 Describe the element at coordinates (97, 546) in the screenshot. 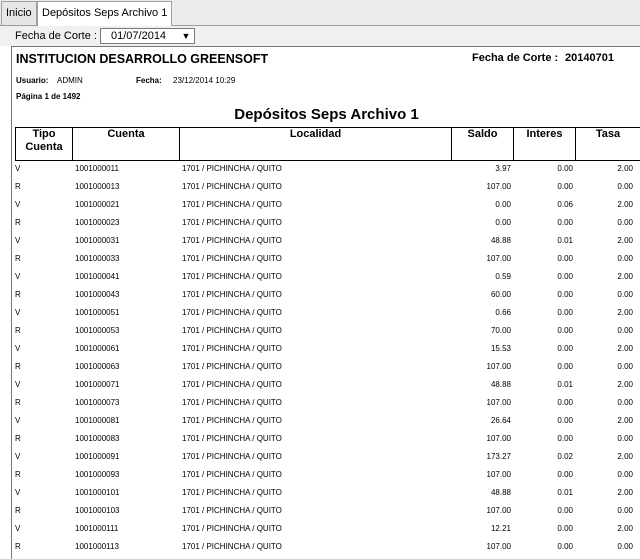

I see `cell-cuenta: 1001000113` at that location.